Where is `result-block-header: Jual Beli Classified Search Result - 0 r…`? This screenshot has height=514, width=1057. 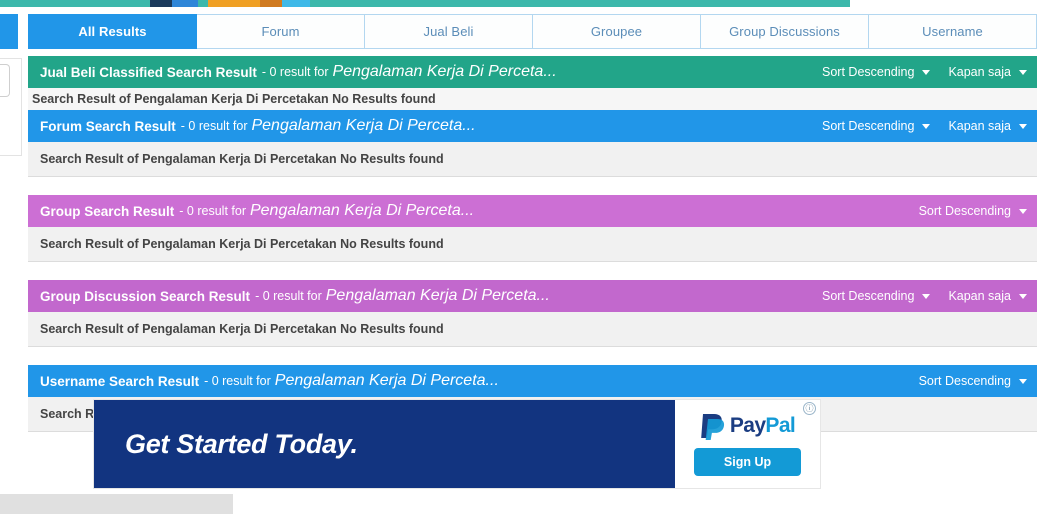
result-block-header: Jual Beli Classified Search Result - 0 r… is located at coordinates (532, 72).